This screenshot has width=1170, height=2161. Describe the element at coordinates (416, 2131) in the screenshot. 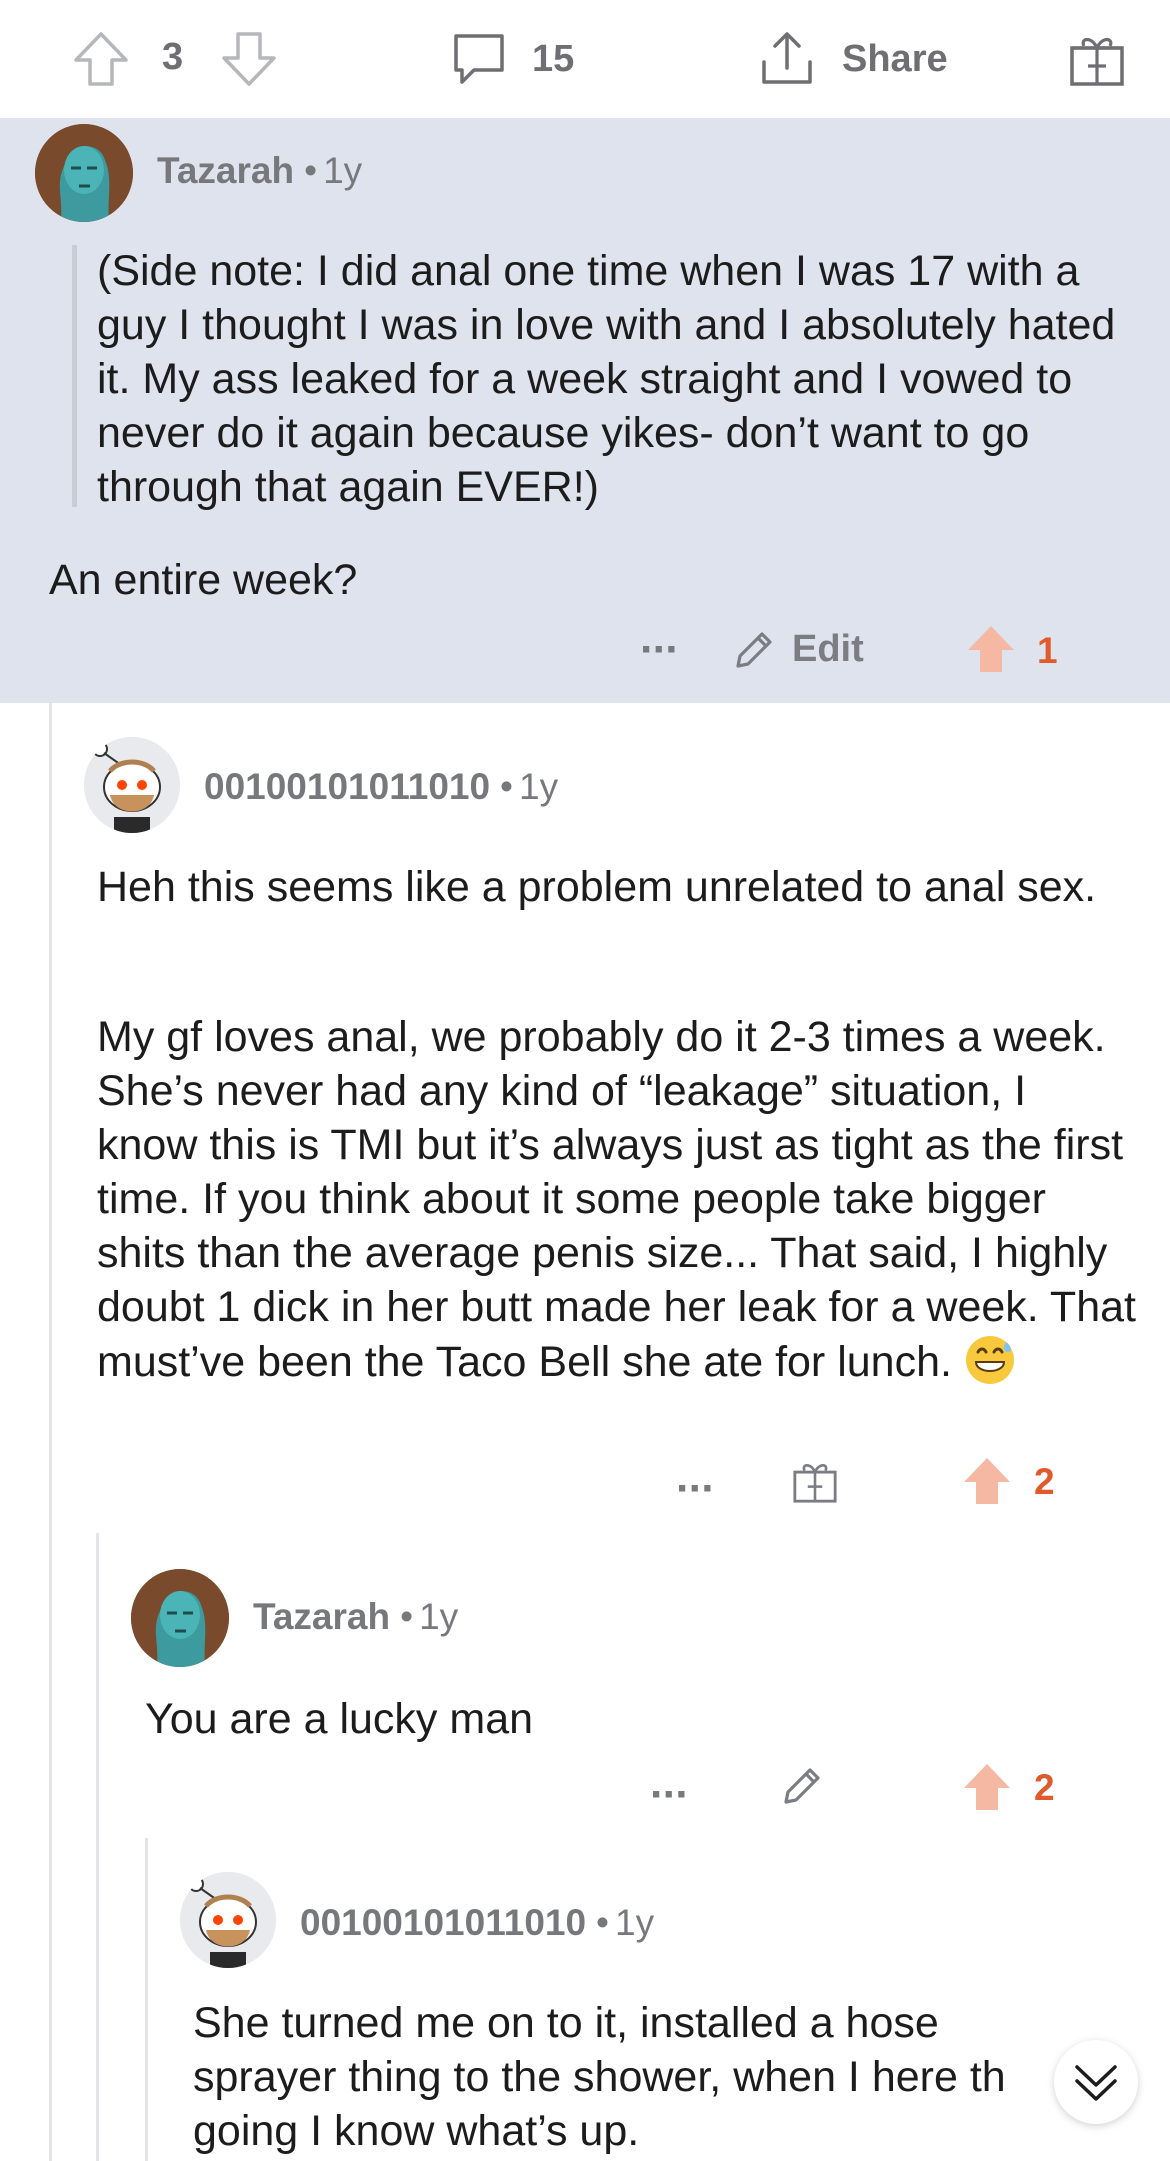

I see `comment-text-line: going I know what’s up.` at that location.